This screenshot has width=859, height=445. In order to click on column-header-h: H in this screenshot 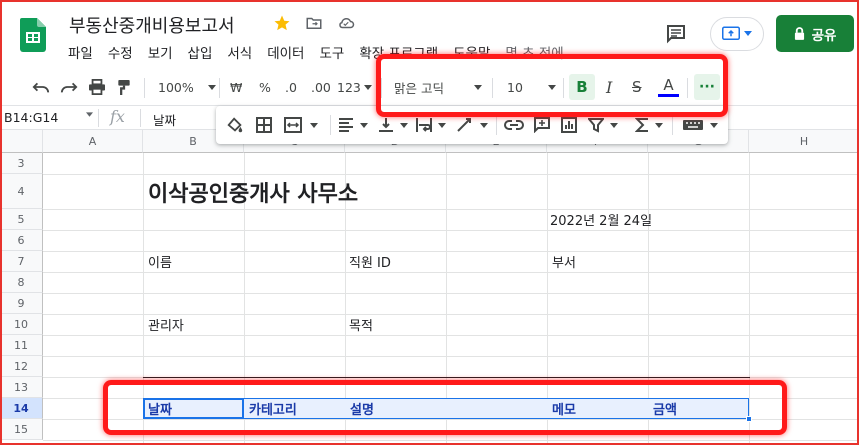, I will do `click(804, 141)`.